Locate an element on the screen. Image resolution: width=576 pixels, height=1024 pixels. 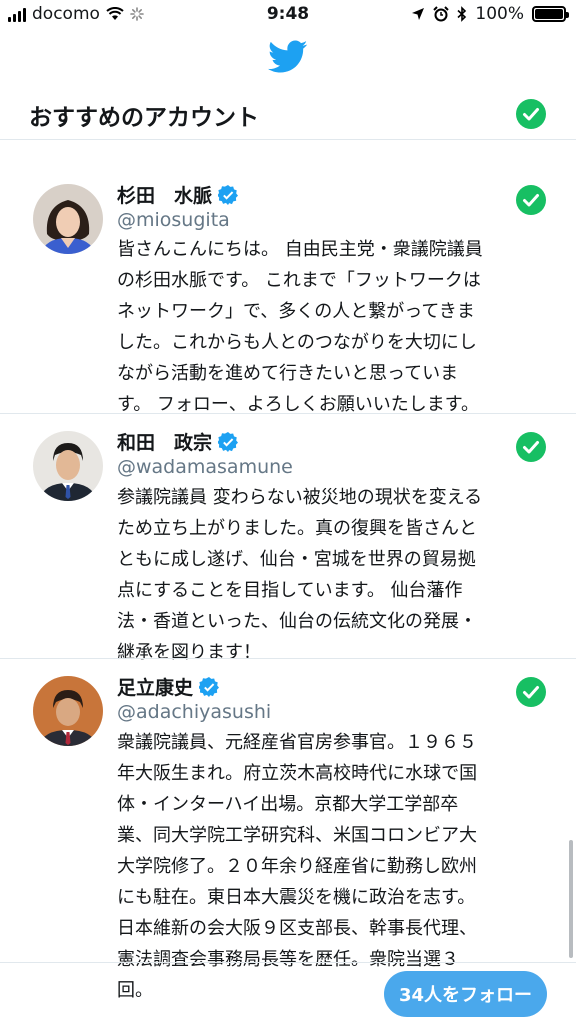
account-handle: @miosugita is located at coordinates (173, 220).